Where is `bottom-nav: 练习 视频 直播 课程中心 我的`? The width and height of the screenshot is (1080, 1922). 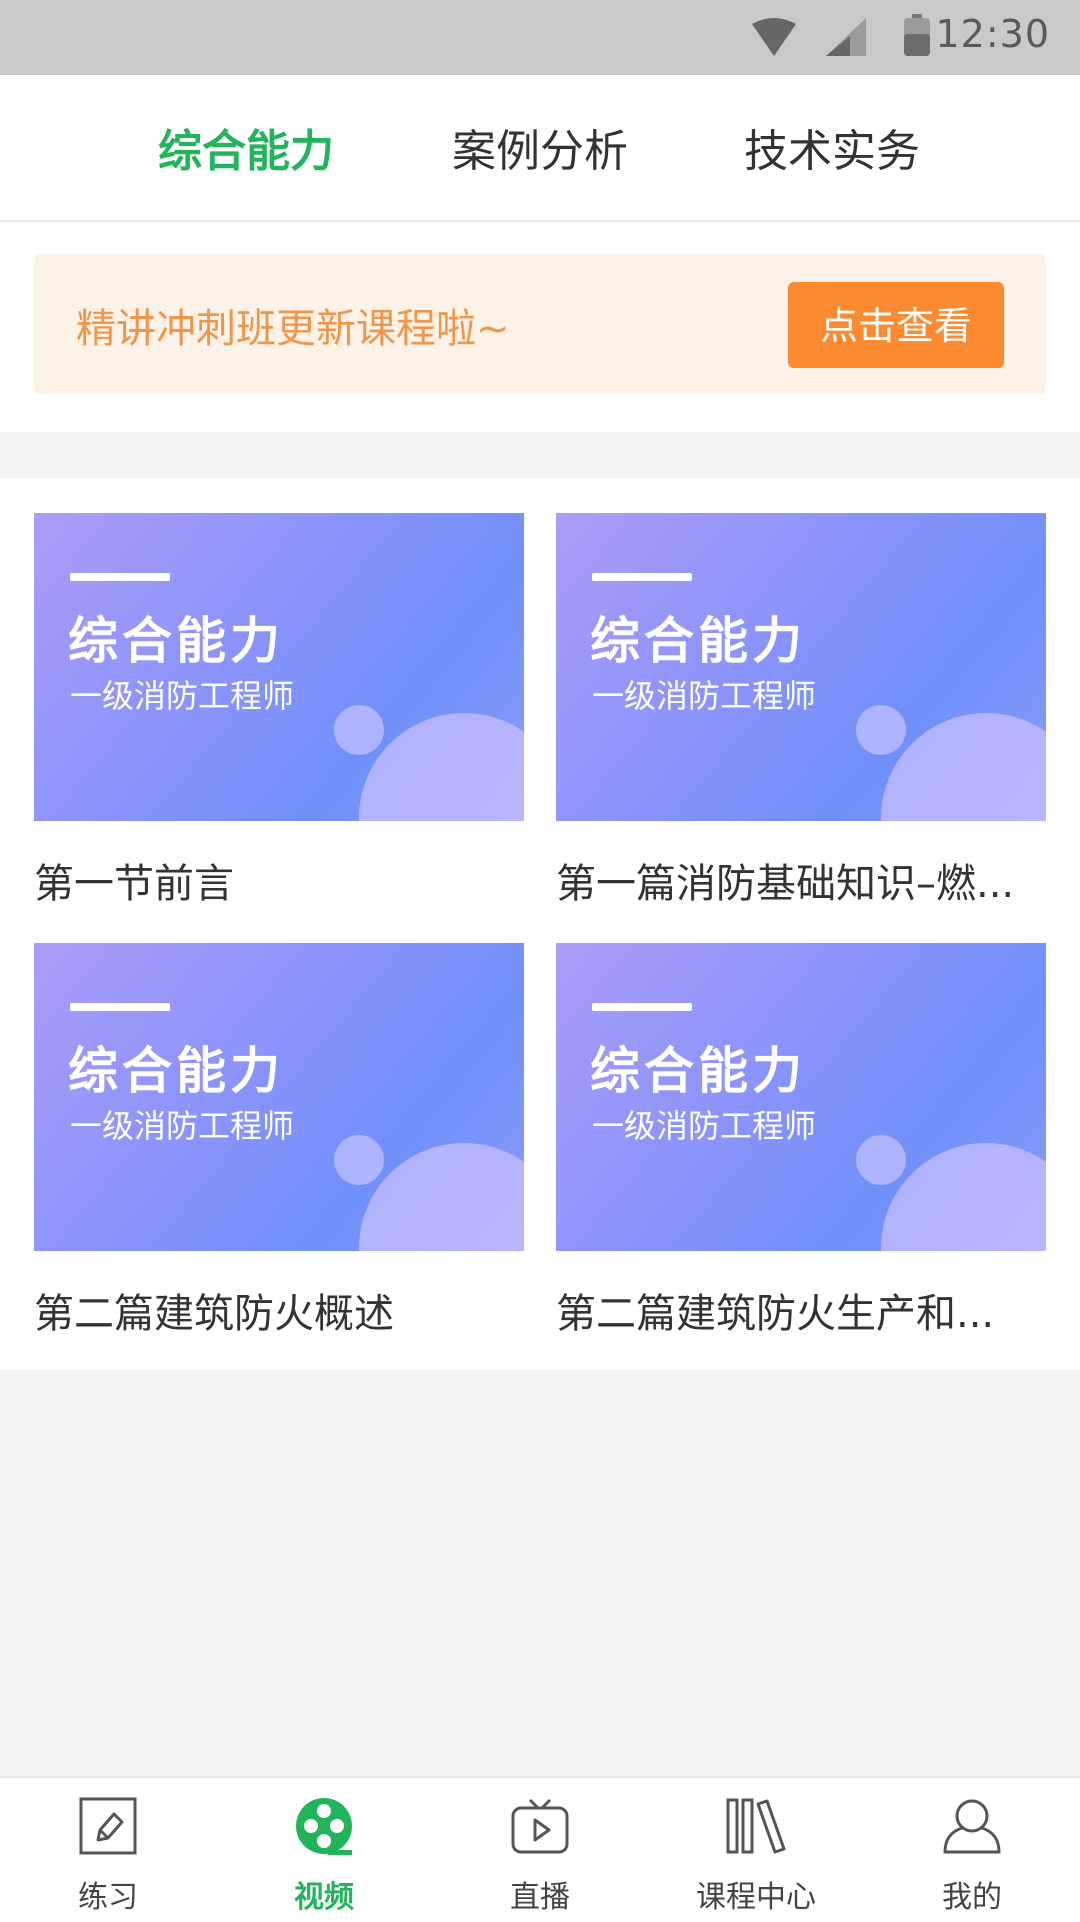 bottom-nav: 练习 视频 直播 课程中心 我的 is located at coordinates (540, 1849).